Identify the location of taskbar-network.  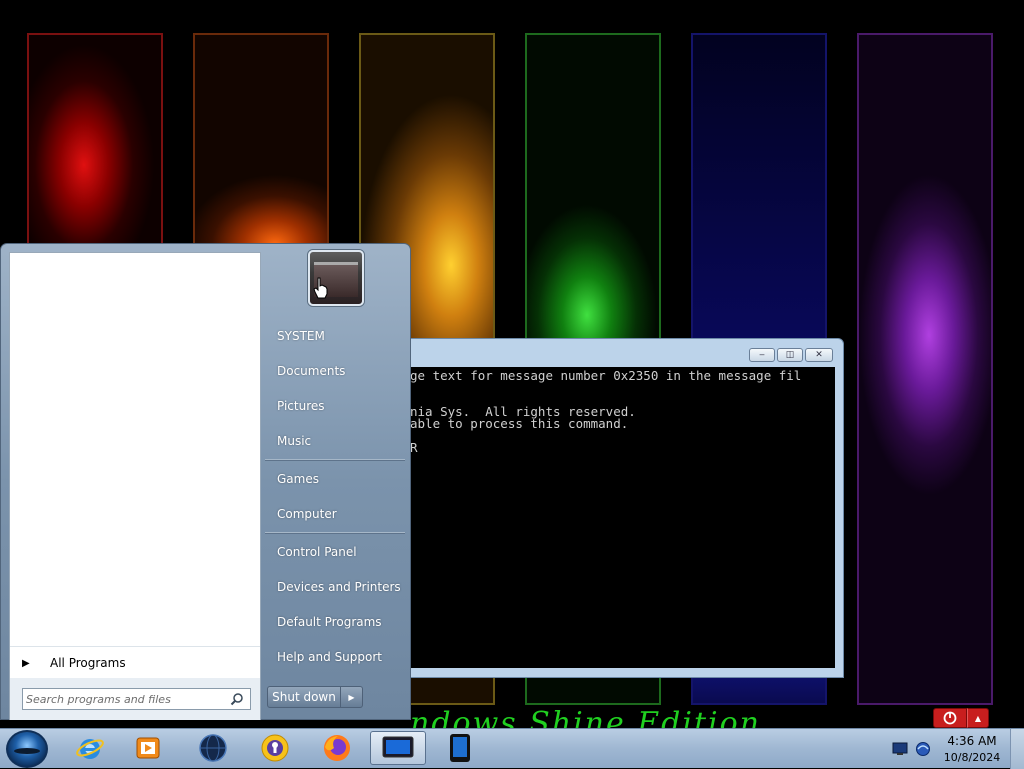
(213, 748).